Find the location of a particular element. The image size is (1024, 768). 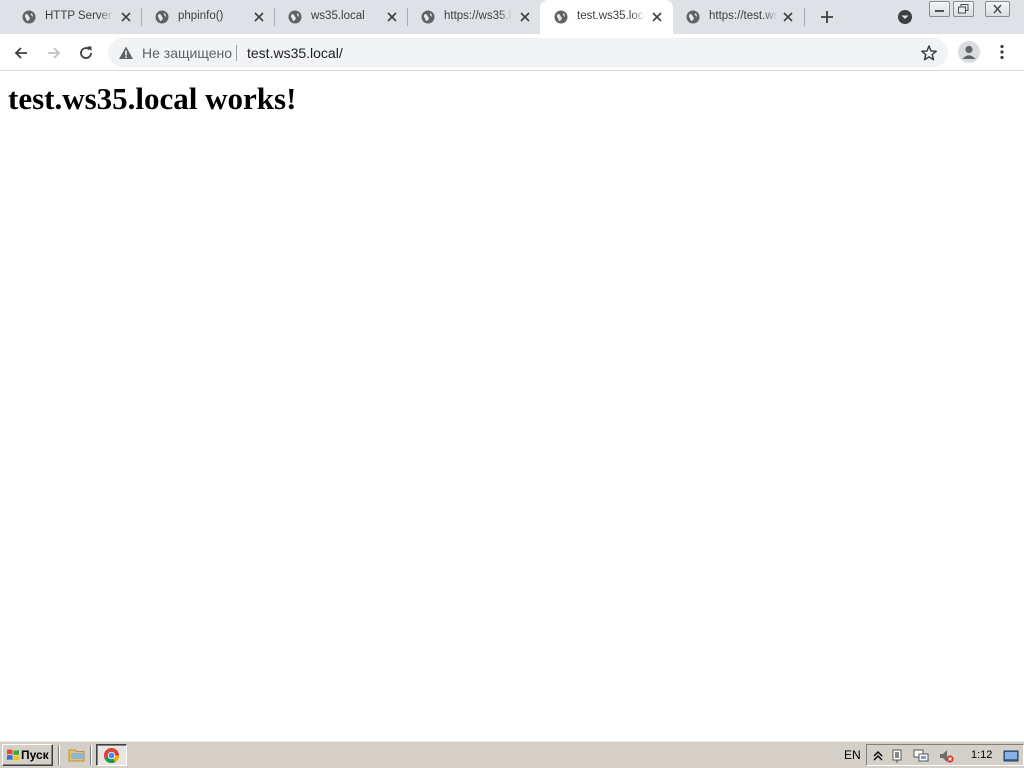

browser-toolbar: Не защищено test.ws35.local/ is located at coordinates (512, 52).